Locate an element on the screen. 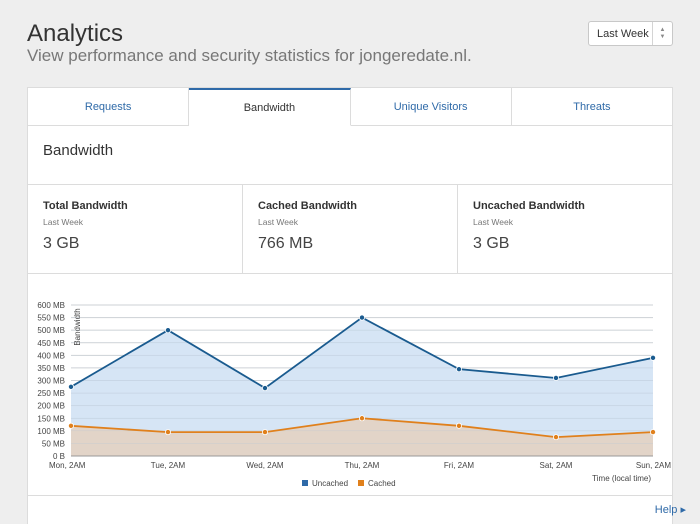 The image size is (700, 524). y-tick-label: 150 MB is located at coordinates (51, 418).